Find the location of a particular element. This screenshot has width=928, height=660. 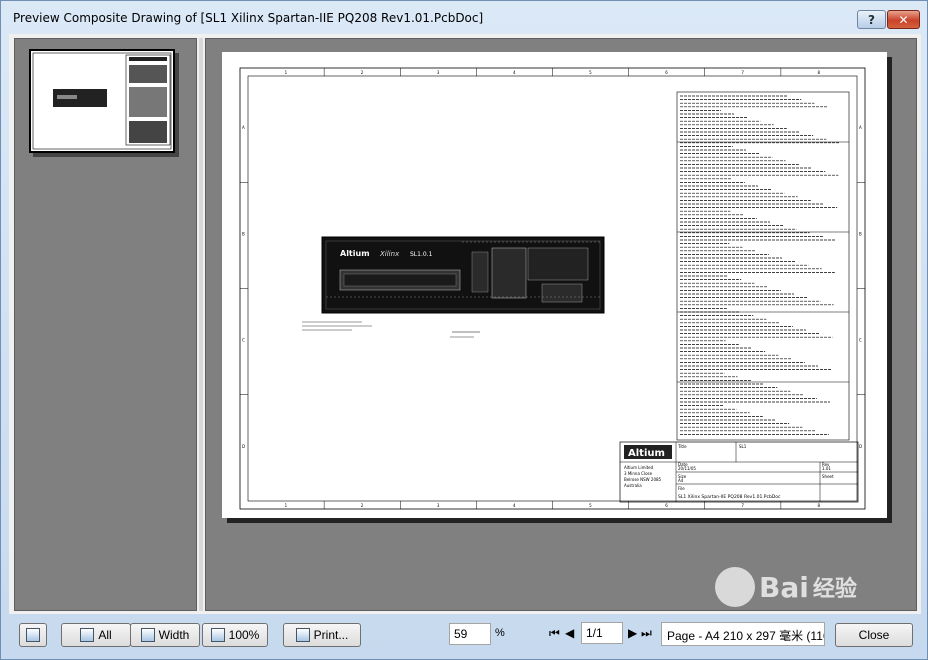

toggle-thumbnails-button is located at coordinates (33, 635).